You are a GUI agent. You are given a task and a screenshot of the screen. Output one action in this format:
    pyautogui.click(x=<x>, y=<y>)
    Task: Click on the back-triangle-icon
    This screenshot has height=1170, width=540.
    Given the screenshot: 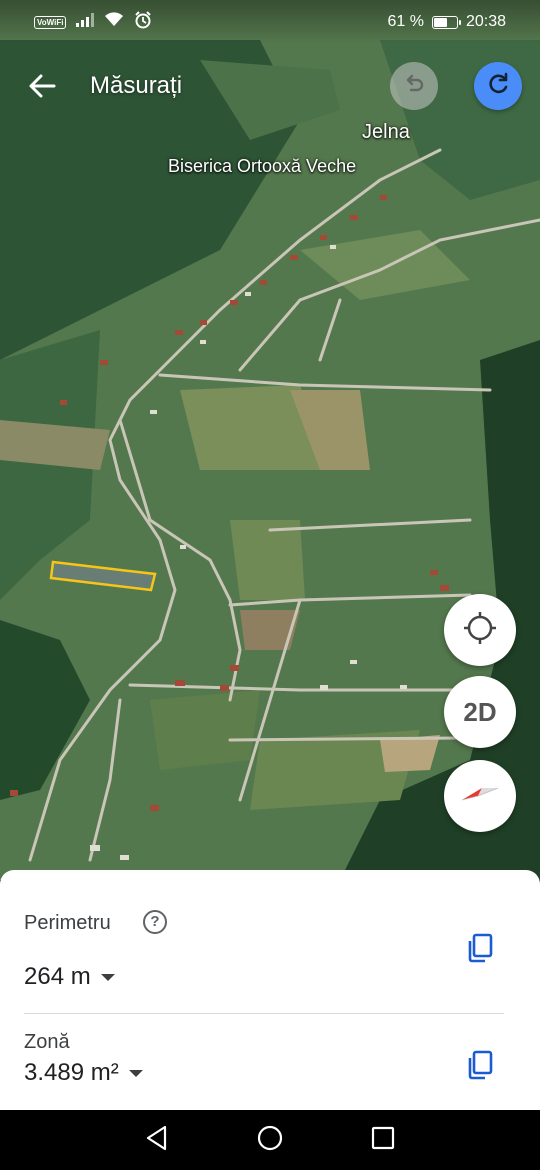 What is the action you would take?
    pyautogui.click(x=157, y=1140)
    